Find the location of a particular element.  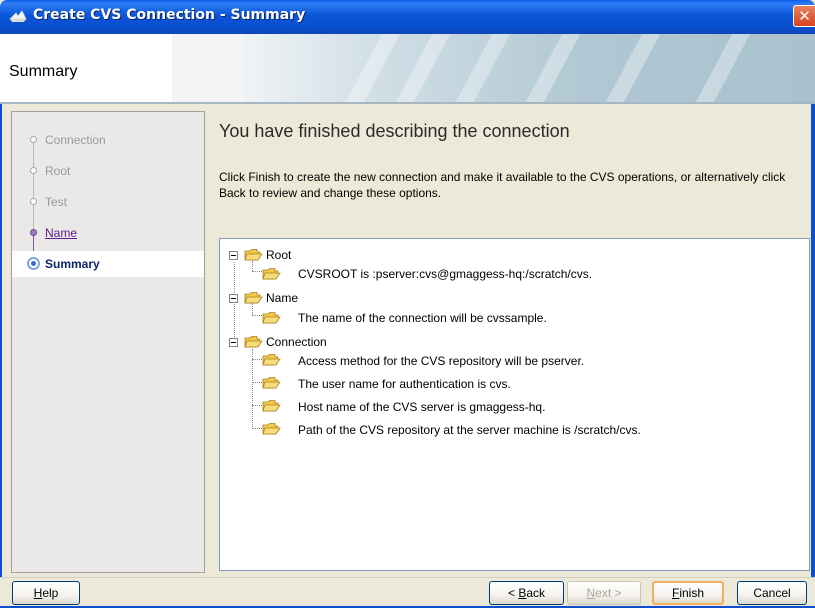

help-button: Help is located at coordinates (46, 593).